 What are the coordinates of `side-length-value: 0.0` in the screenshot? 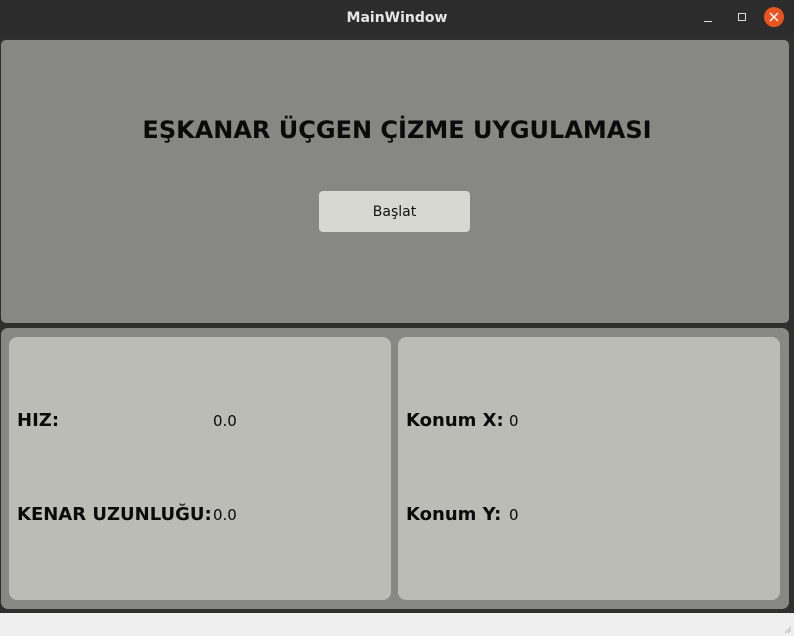 It's located at (225, 515).